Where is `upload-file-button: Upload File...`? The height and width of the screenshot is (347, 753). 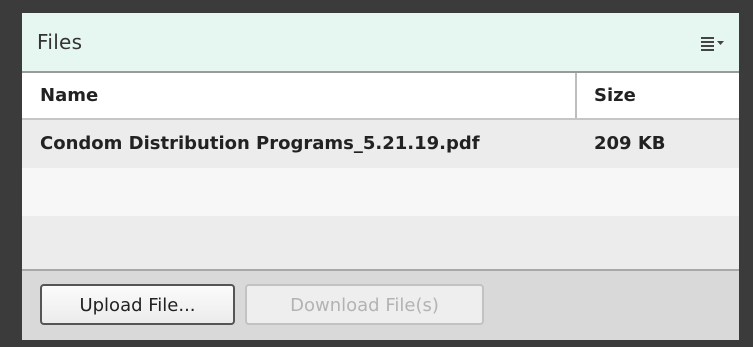
upload-file-button: Upload File... is located at coordinates (137, 304).